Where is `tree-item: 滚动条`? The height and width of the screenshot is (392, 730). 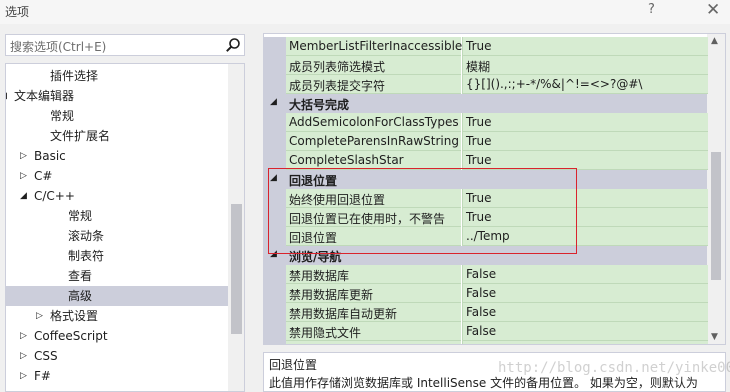 tree-item: 滚动条 is located at coordinates (117, 236).